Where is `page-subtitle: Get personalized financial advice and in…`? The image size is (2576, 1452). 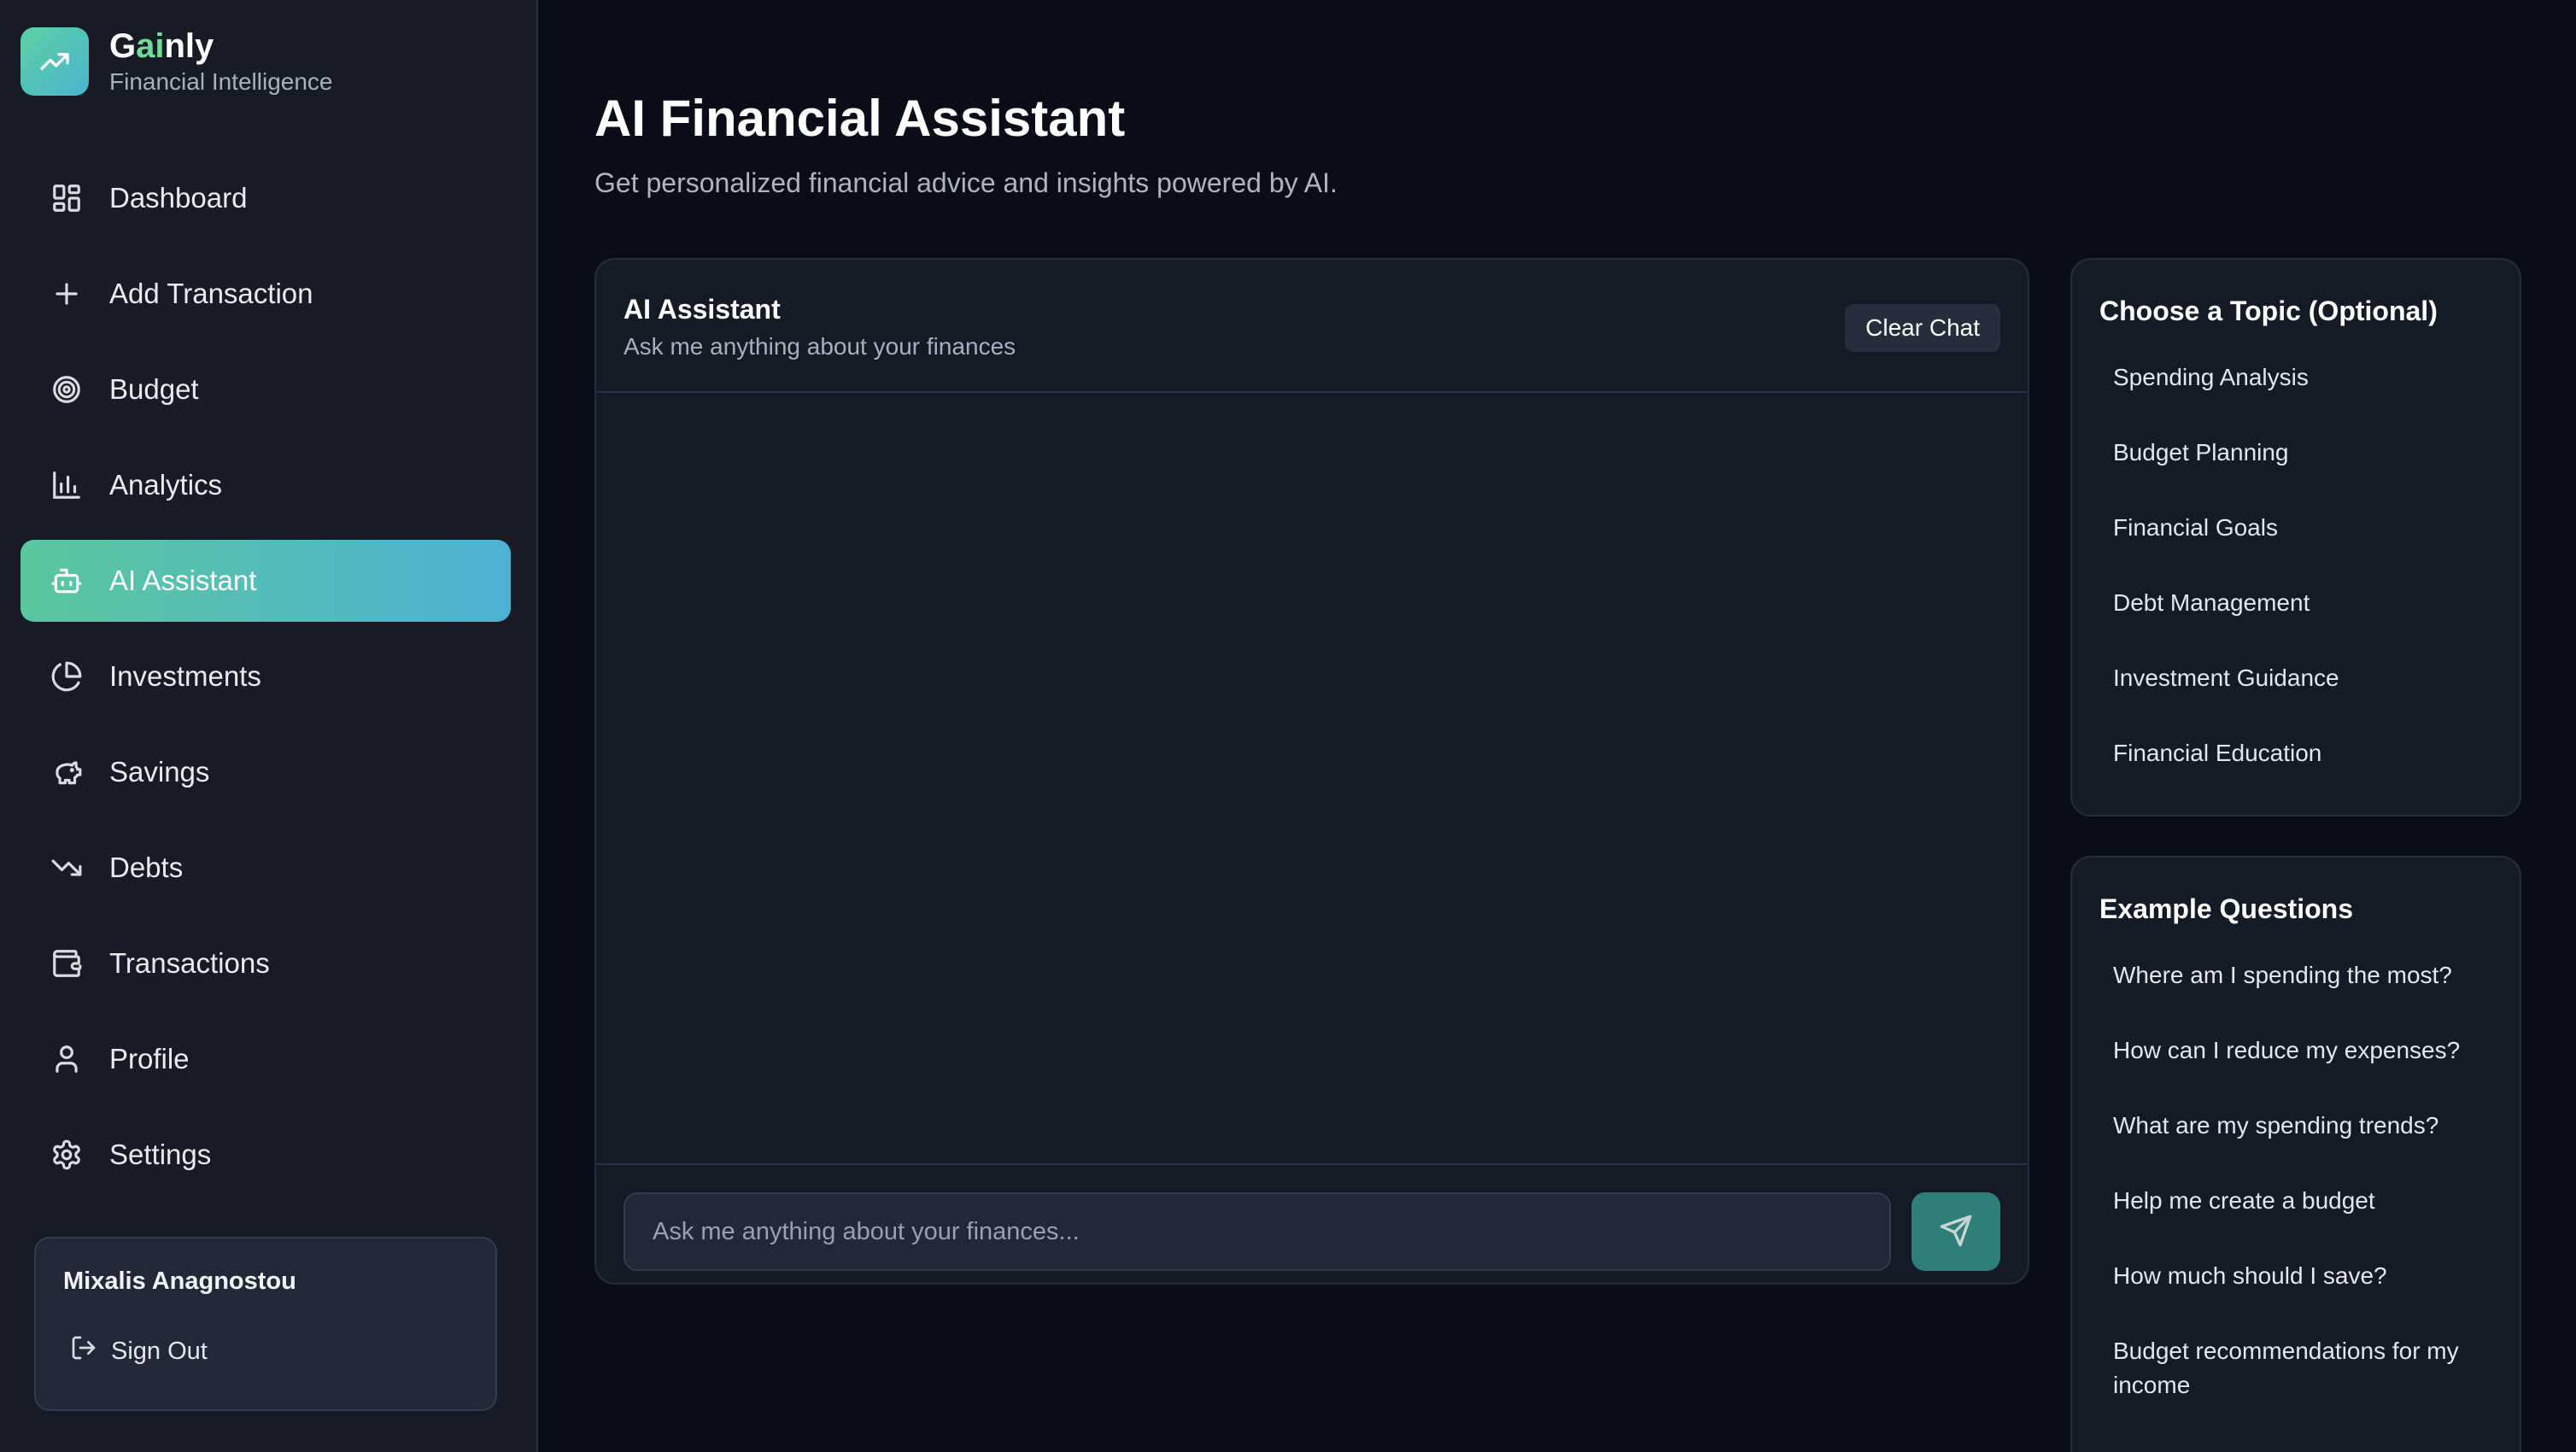
page-subtitle: Get personalized financial advice and in… is located at coordinates (966, 182).